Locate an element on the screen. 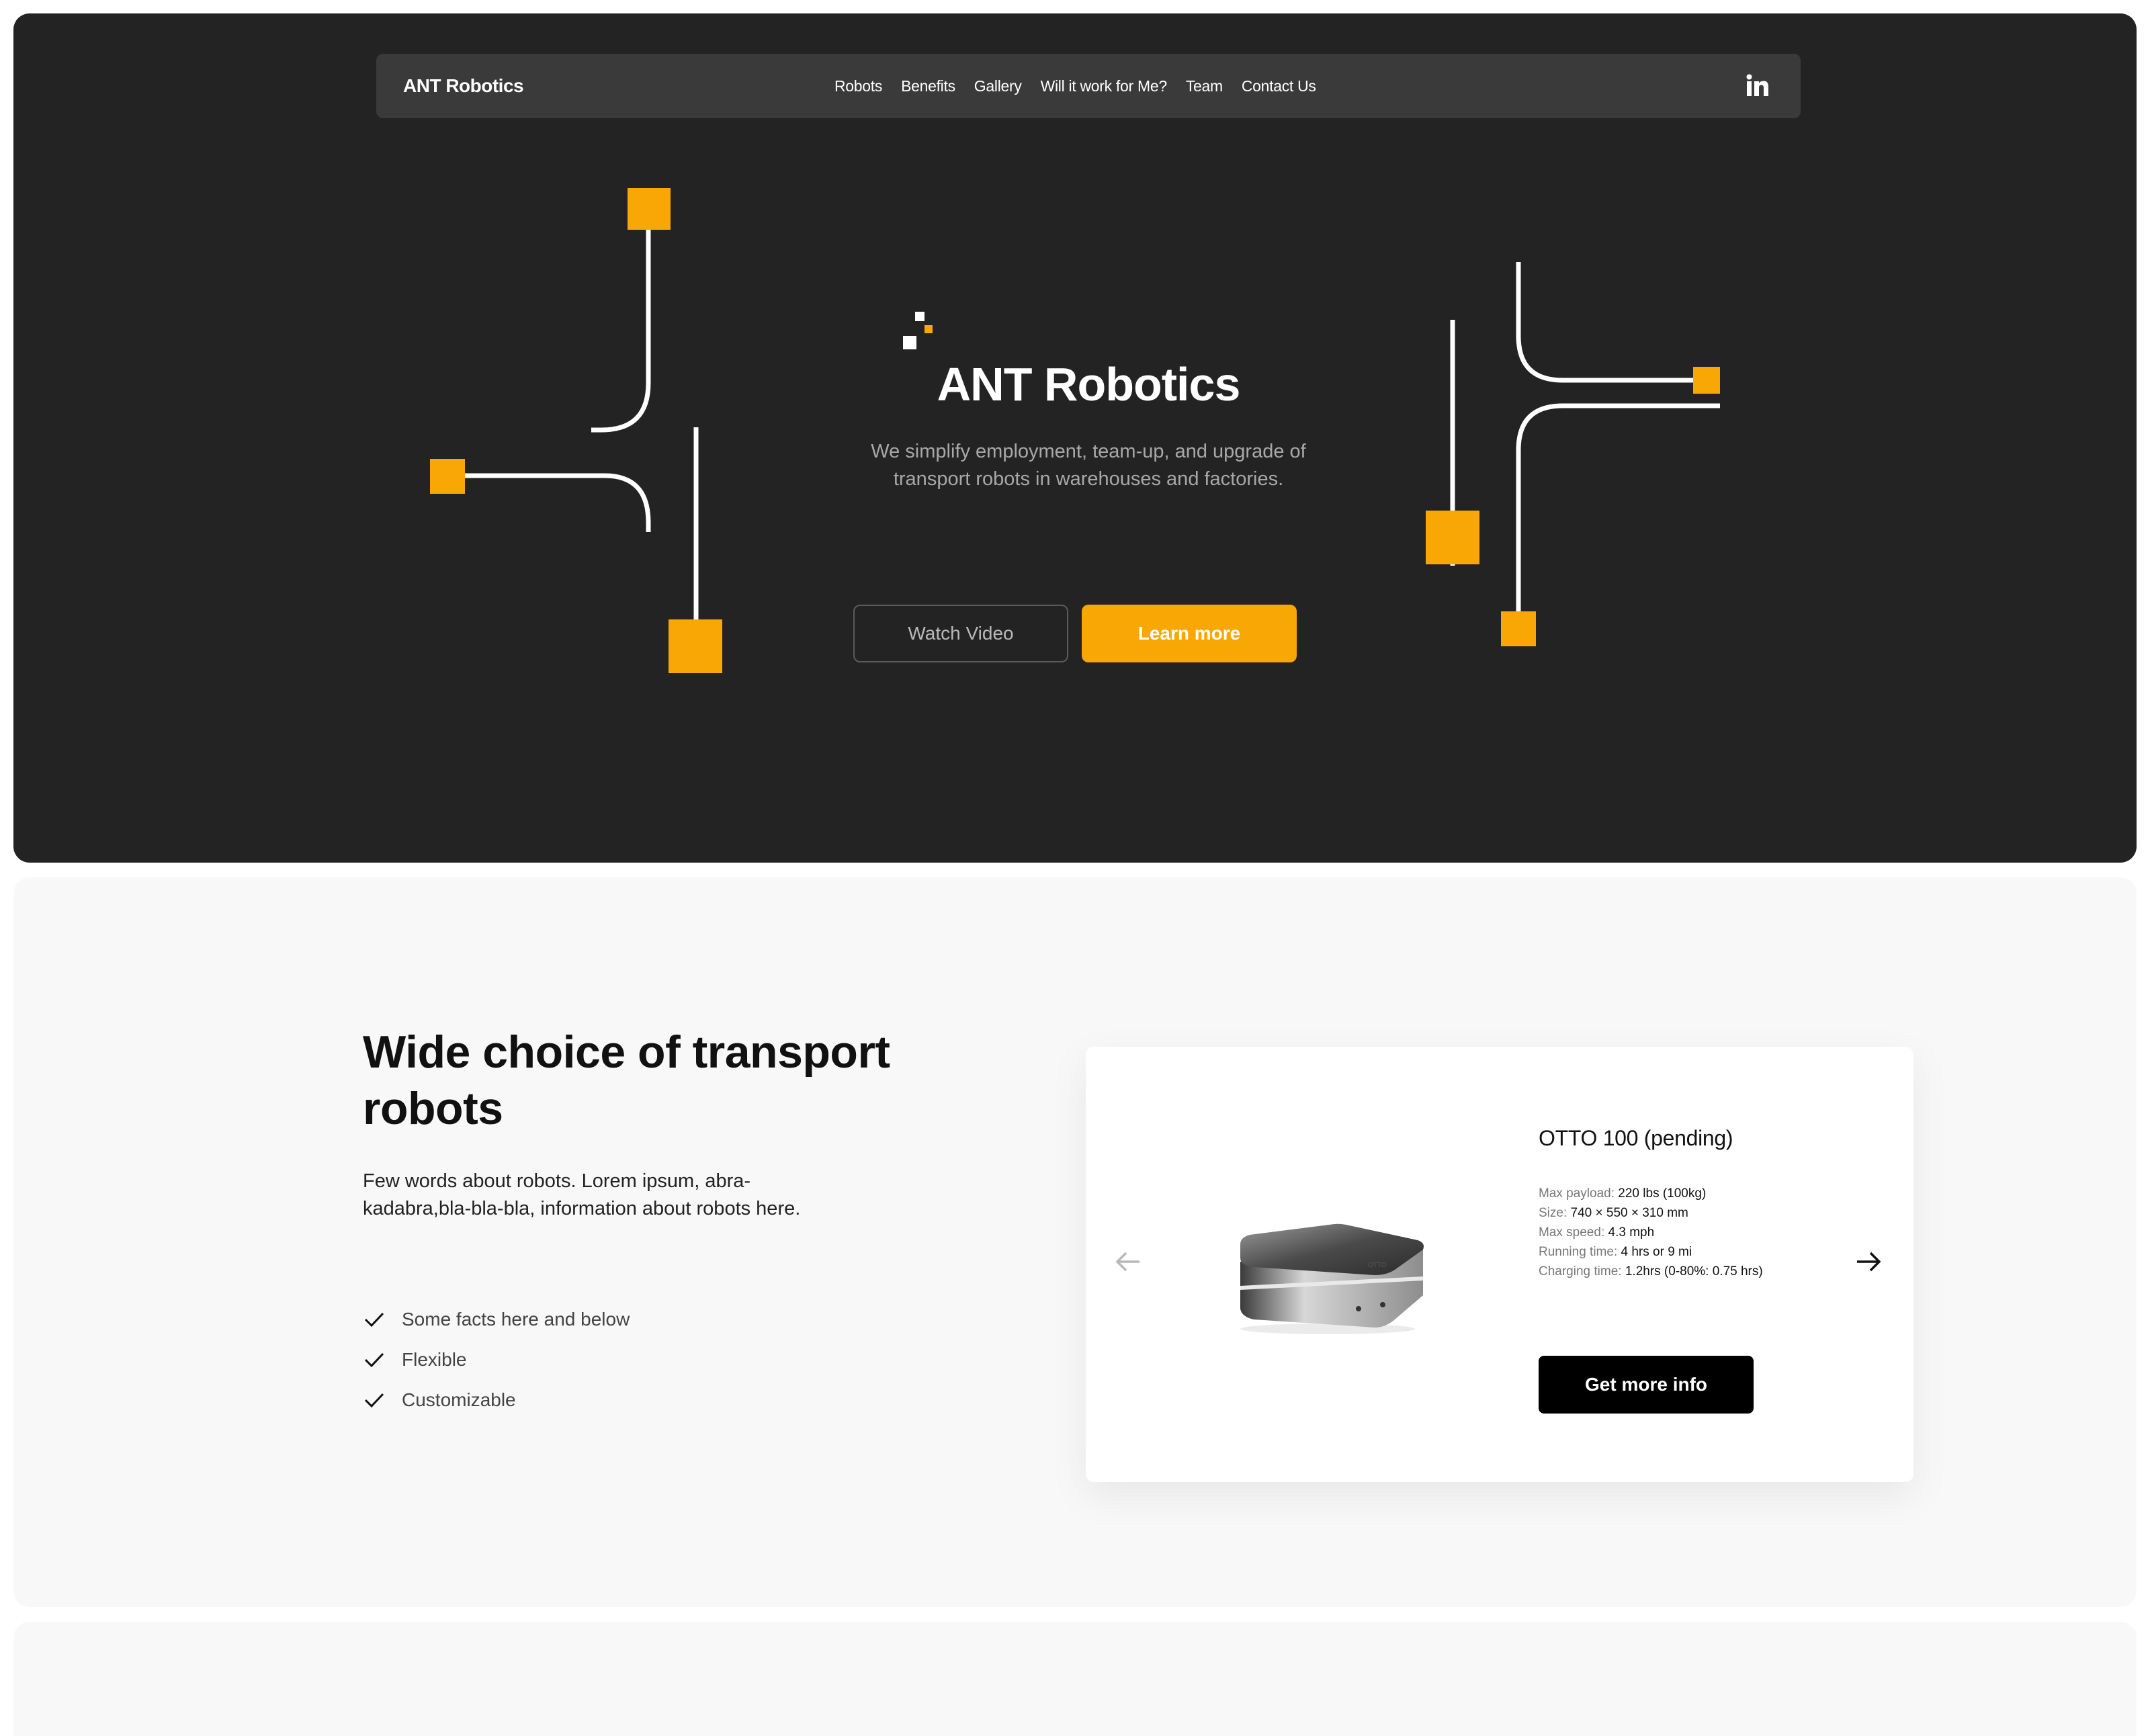 This screenshot has height=1736, width=2150. spec-row: Max payload: 220 lbs (100kg) is located at coordinates (1651, 1194).